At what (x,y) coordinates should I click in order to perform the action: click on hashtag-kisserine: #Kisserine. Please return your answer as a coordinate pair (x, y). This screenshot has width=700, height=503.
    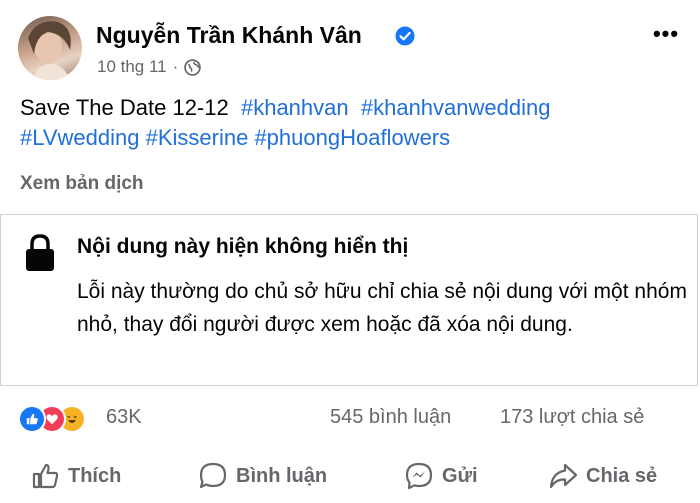
    Looking at the image, I should click on (197, 137).